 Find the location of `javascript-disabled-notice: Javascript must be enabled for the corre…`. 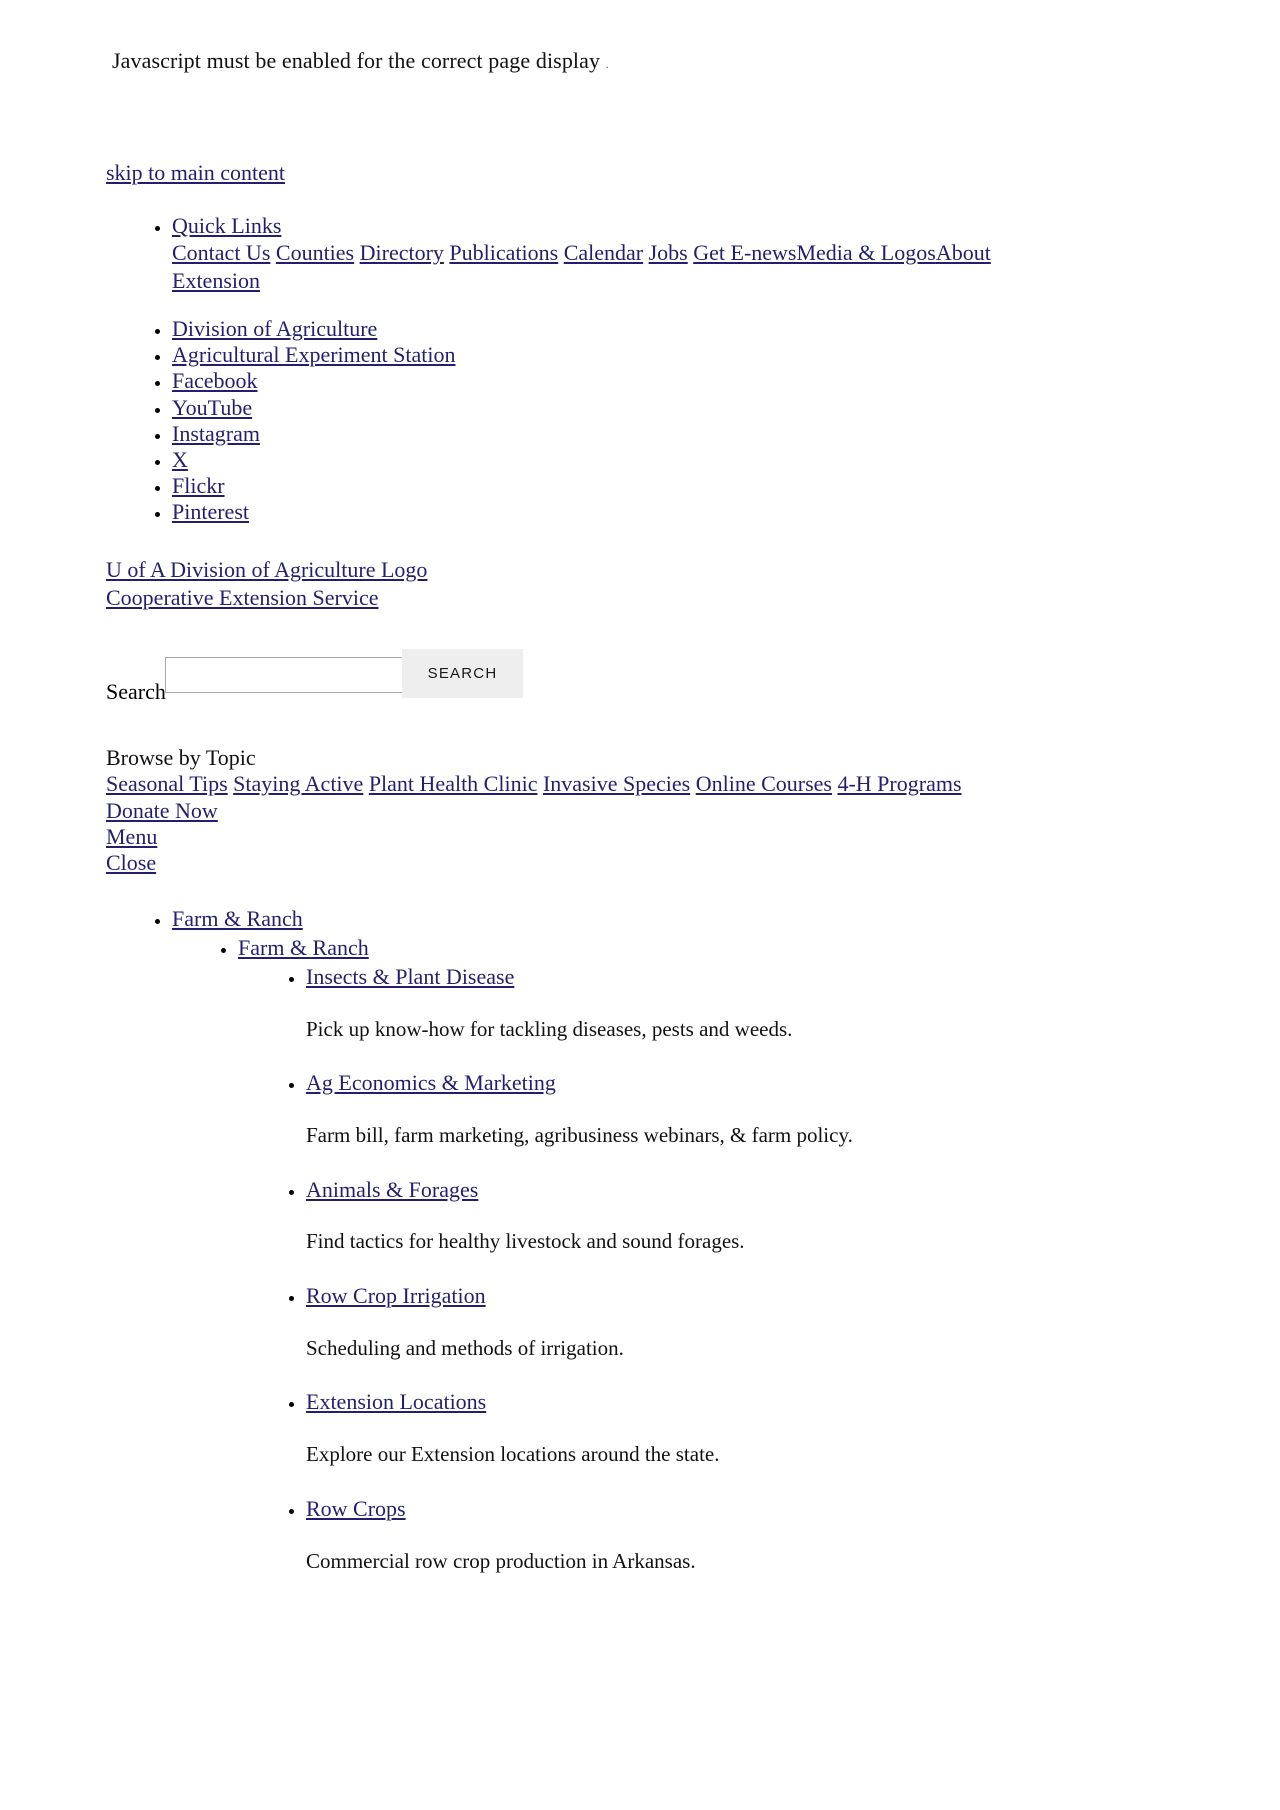

javascript-disabled-notice: Javascript must be enabled for the corre… is located at coordinates (696, 61).